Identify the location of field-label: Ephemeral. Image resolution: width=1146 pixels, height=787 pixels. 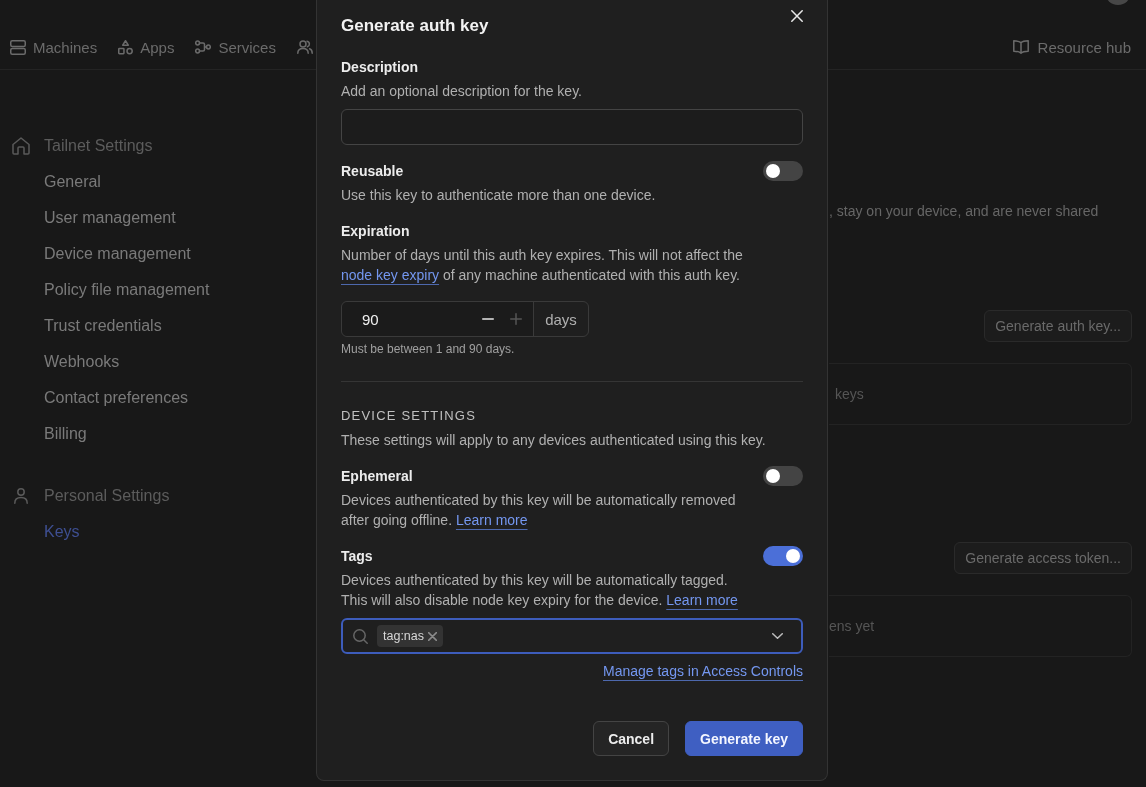
(377, 476).